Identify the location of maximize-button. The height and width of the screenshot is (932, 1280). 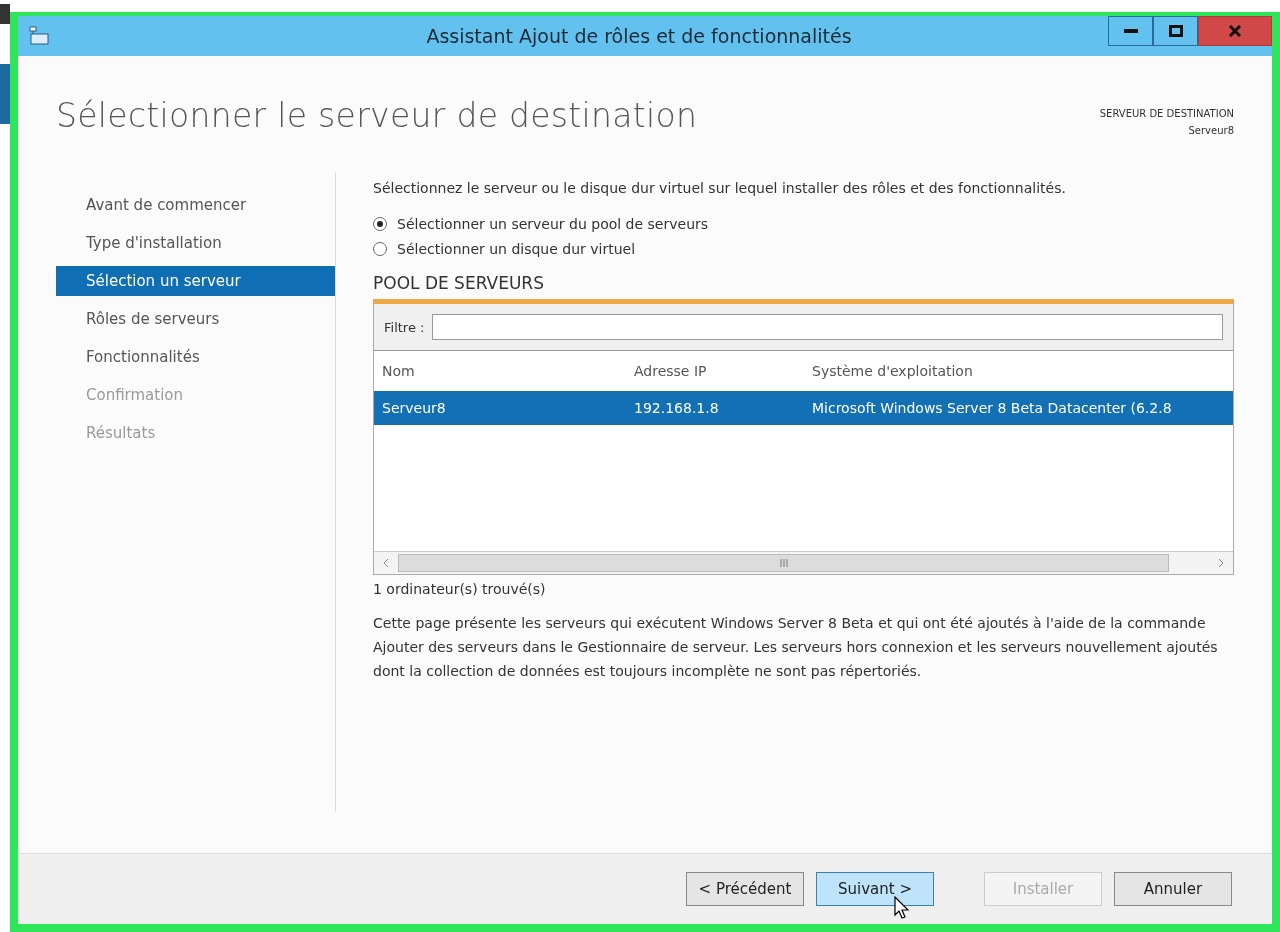
(1175, 31).